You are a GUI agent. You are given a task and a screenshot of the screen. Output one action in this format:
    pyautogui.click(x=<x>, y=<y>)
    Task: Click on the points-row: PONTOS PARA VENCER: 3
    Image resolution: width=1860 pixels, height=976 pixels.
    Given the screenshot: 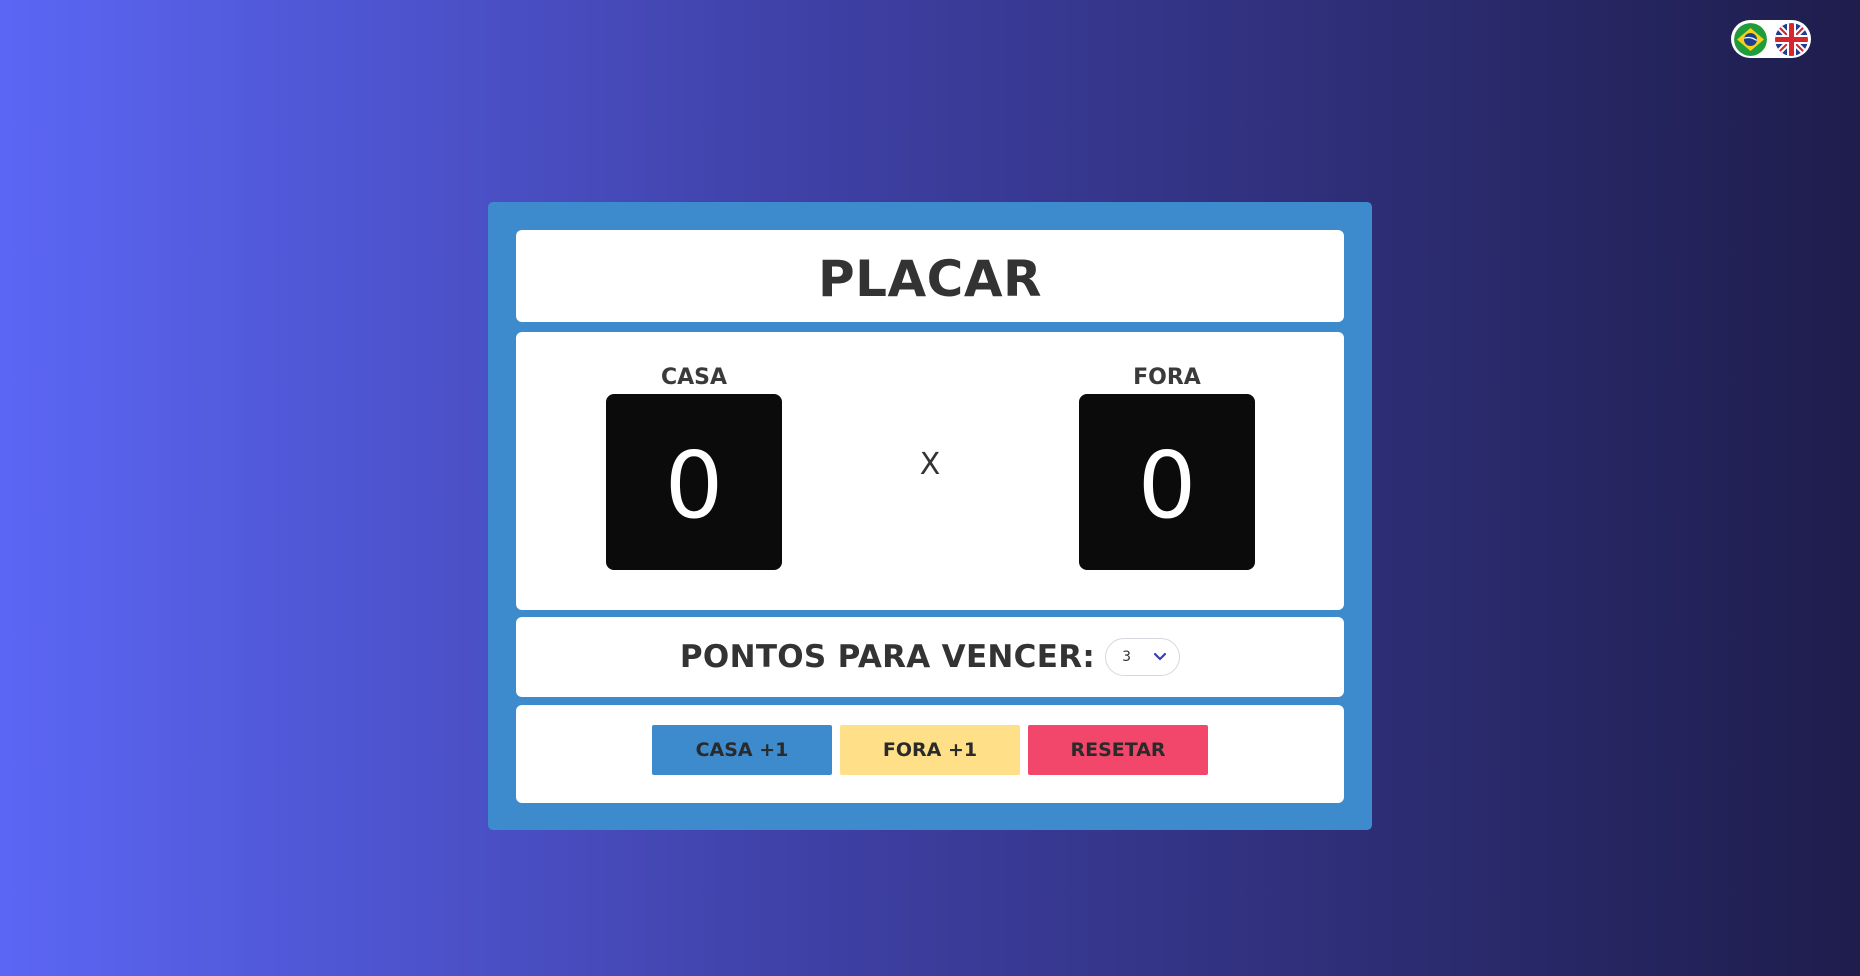 What is the action you would take?
    pyautogui.click(x=930, y=657)
    